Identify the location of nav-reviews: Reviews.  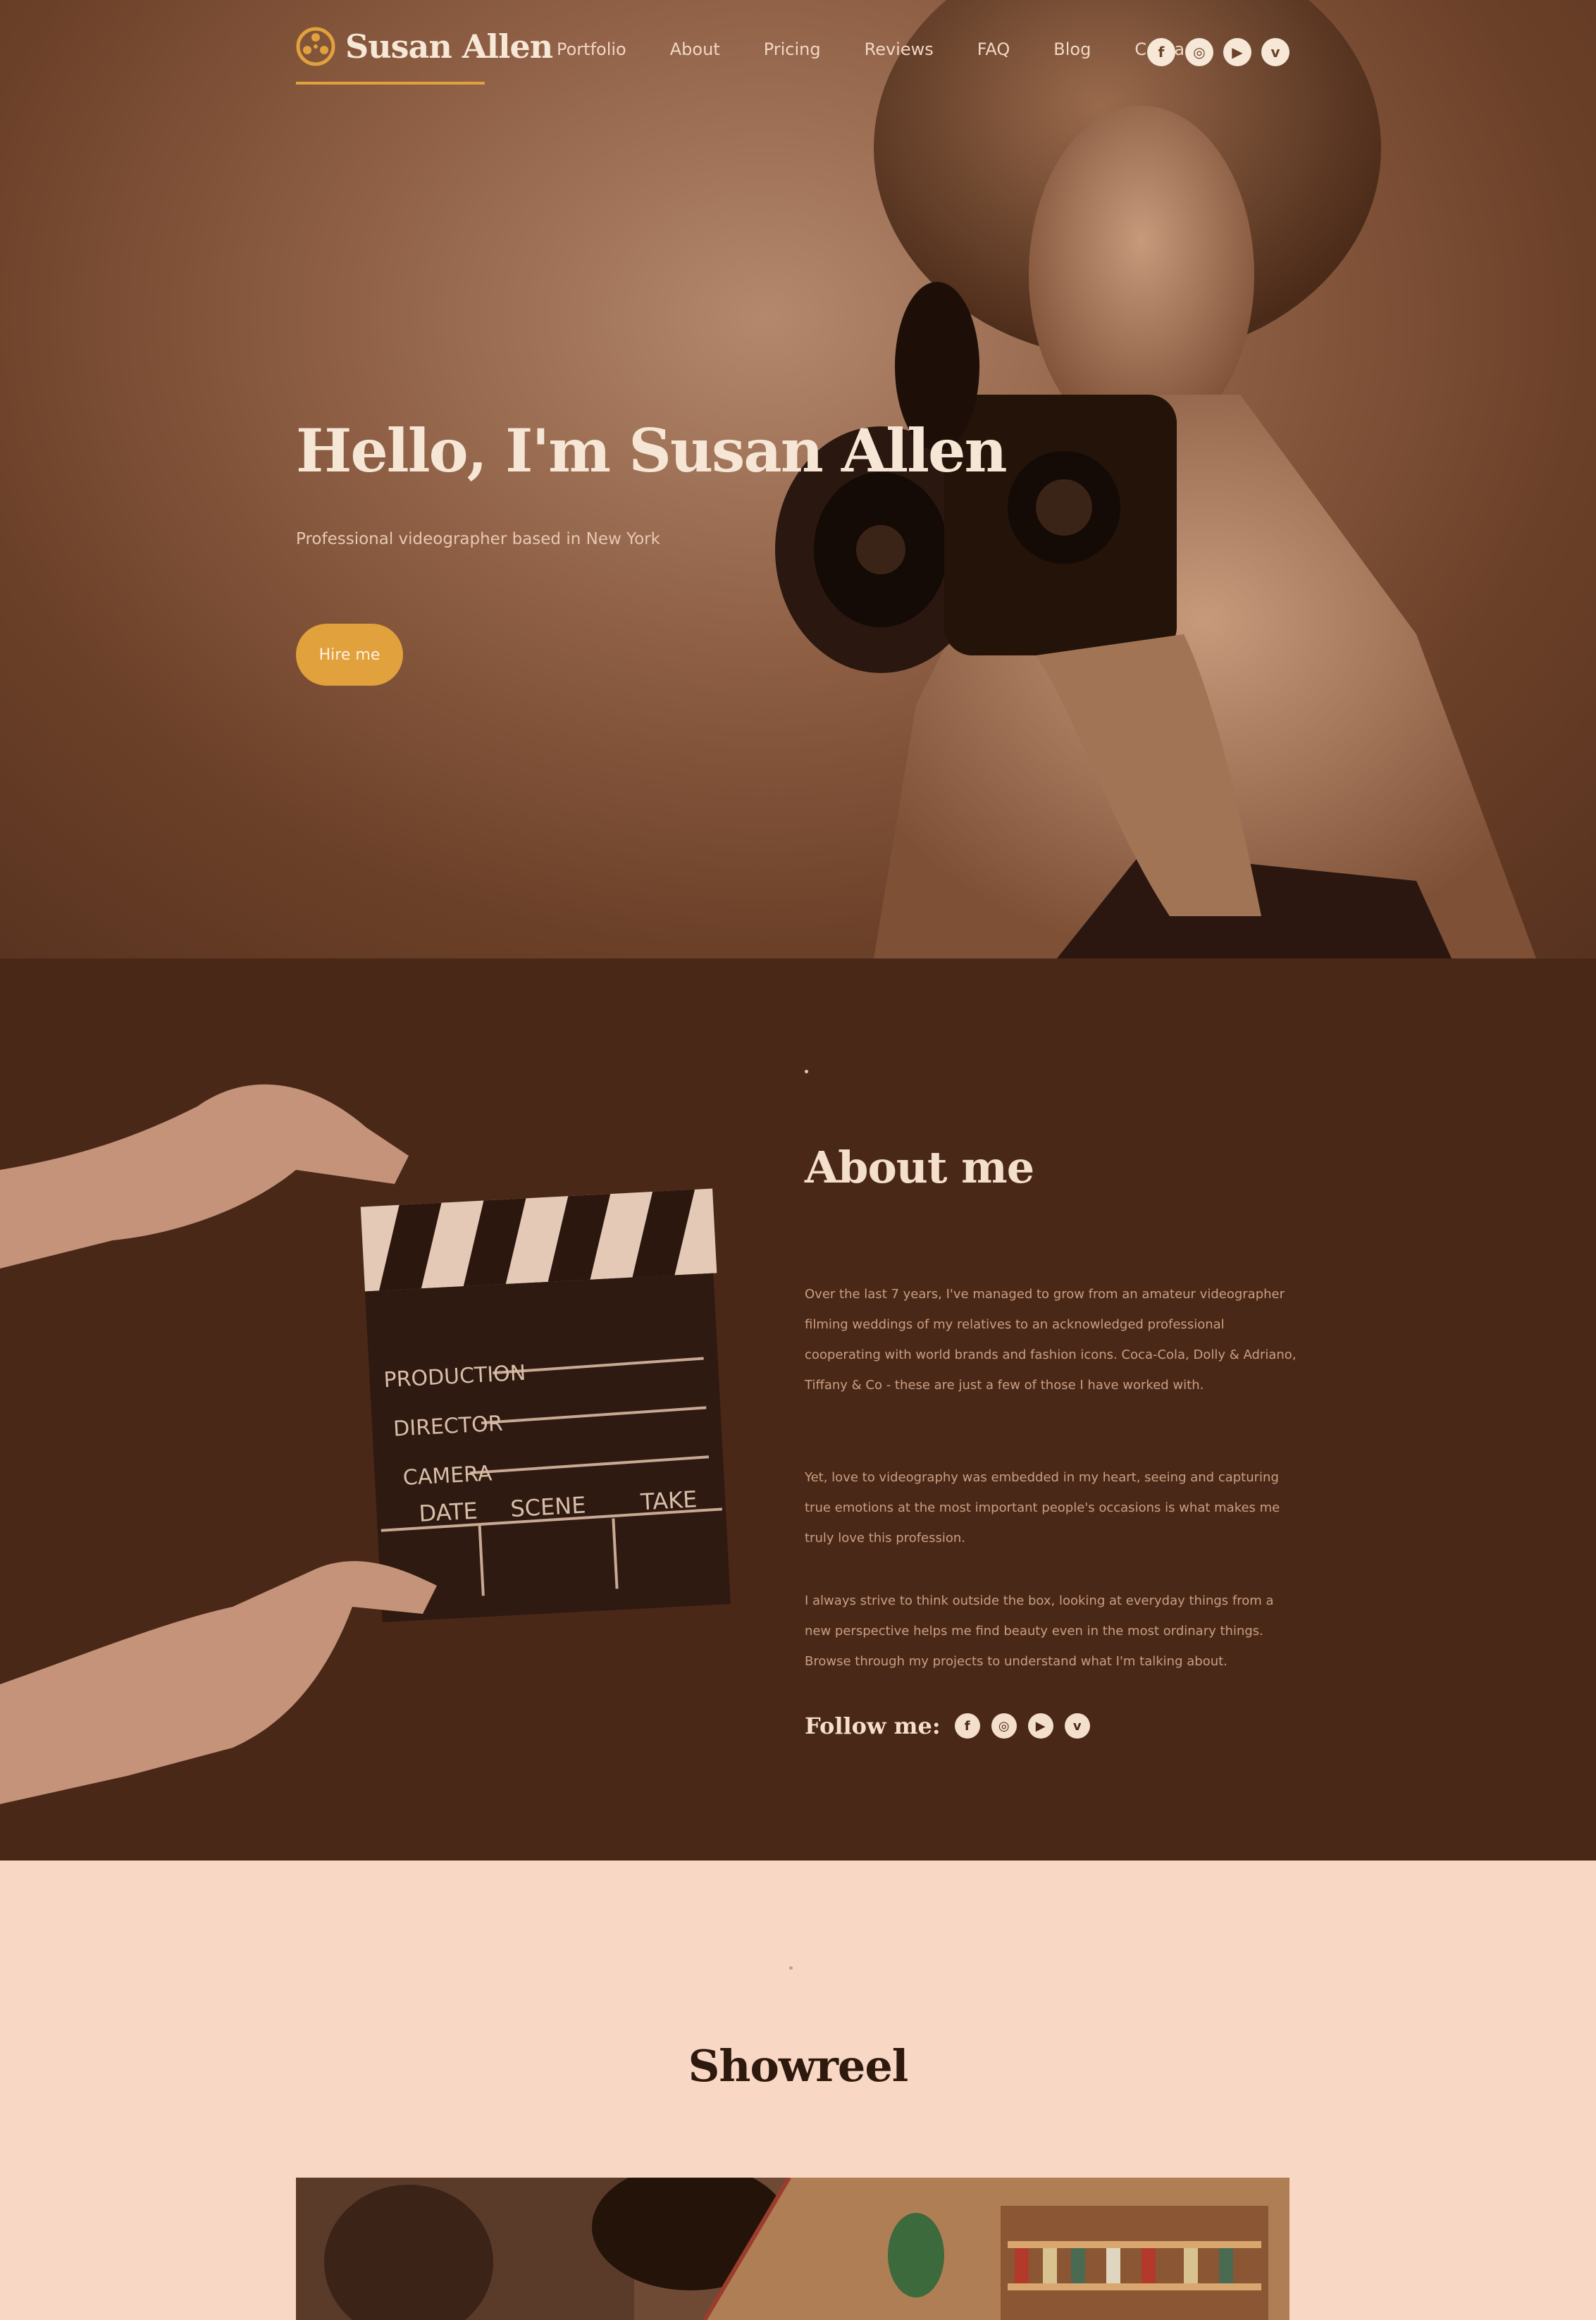
(899, 49).